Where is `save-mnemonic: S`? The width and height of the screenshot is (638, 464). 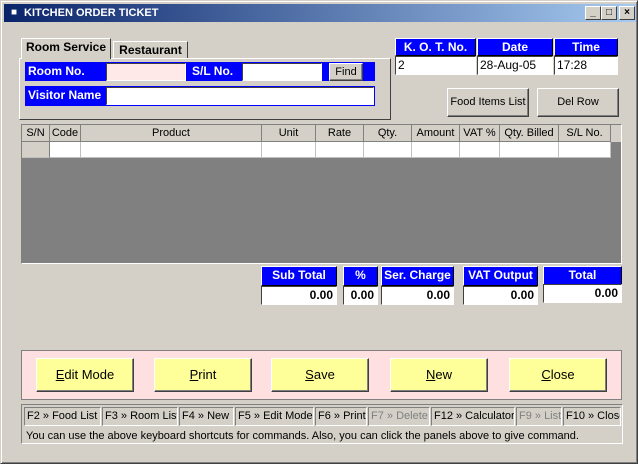 save-mnemonic: S is located at coordinates (309, 374).